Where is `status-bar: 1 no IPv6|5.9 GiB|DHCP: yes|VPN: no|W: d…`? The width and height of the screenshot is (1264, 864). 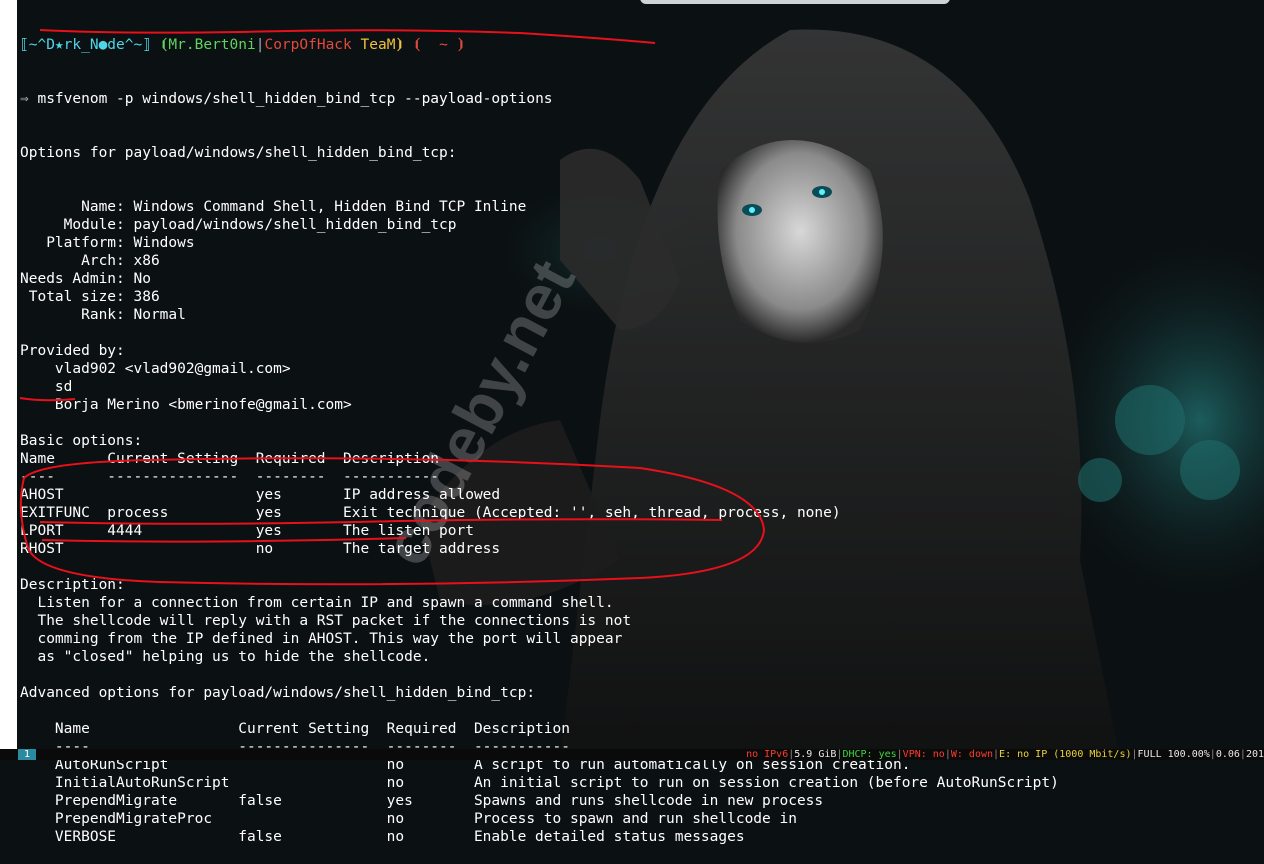
status-bar: 1 no IPv6|5.9 GiB|DHCP: yes|VPN: no|W: d… is located at coordinates (632, 754).